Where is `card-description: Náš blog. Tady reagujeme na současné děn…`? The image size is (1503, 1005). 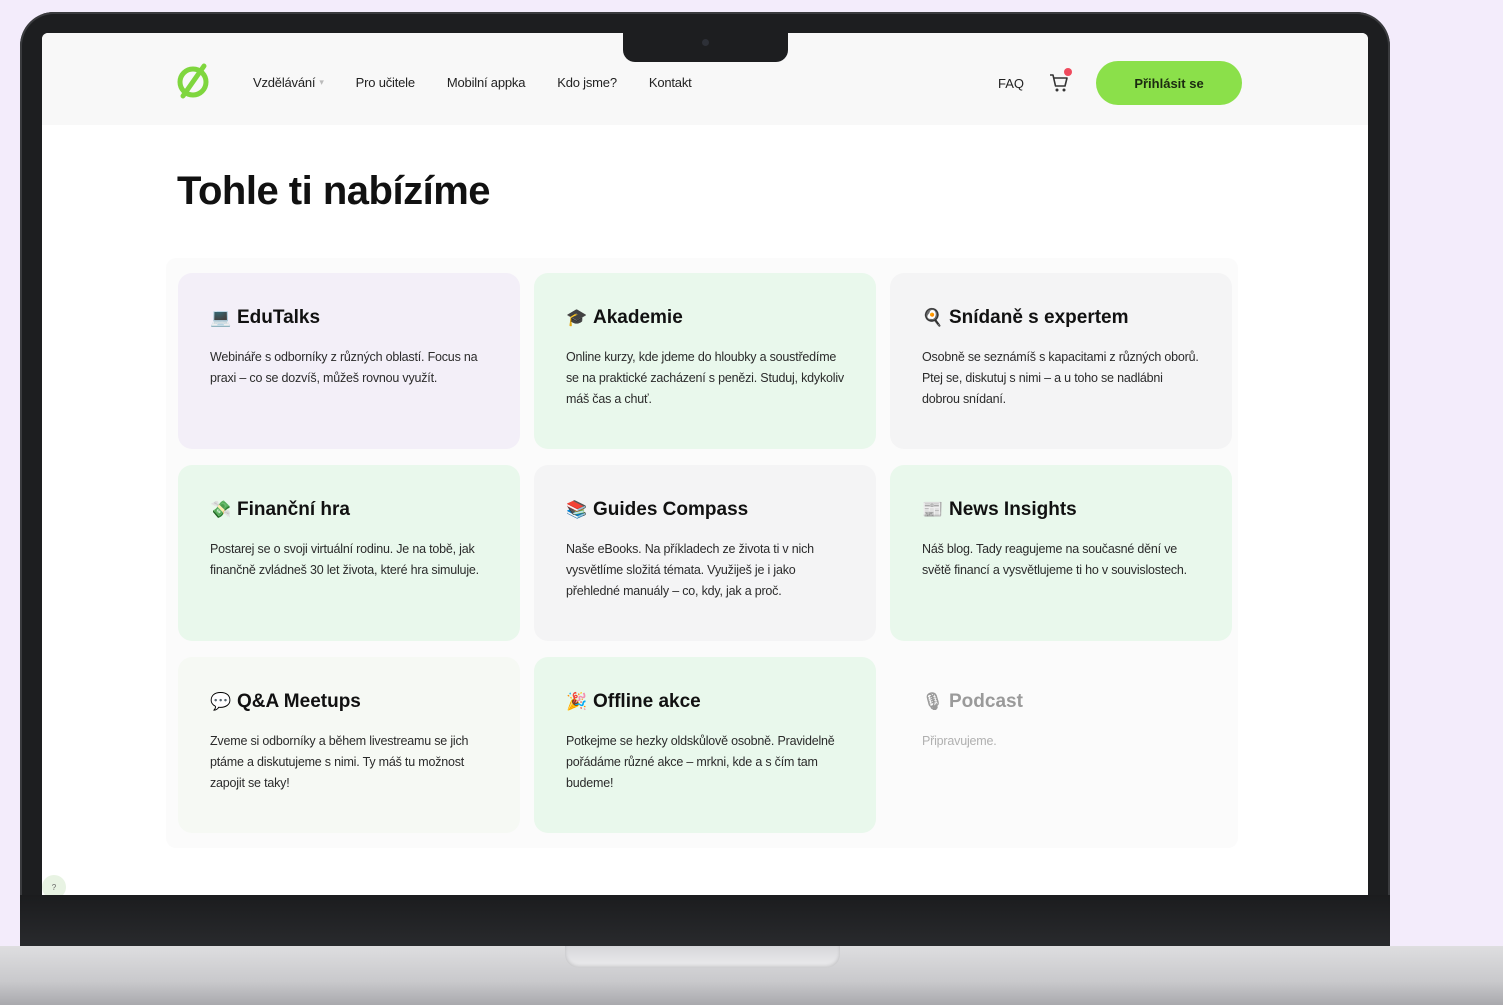
card-description: Náš blog. Tady reagujeme na současné děn… is located at coordinates (1054, 559).